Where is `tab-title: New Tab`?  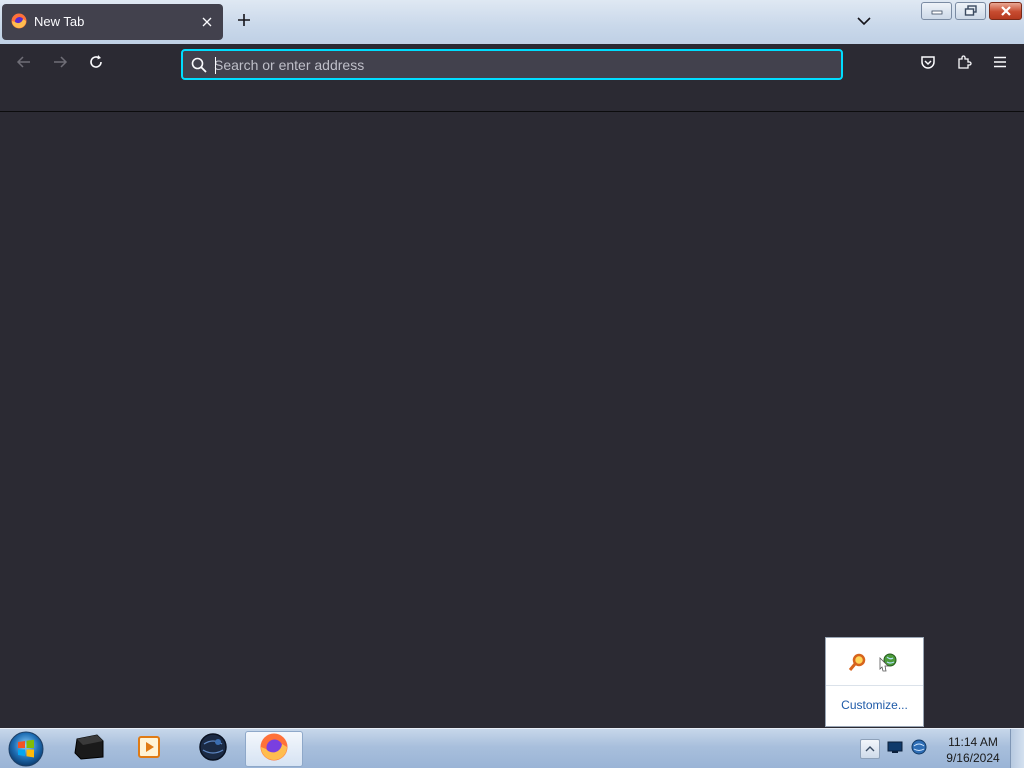
tab-title: New Tab is located at coordinates (59, 21).